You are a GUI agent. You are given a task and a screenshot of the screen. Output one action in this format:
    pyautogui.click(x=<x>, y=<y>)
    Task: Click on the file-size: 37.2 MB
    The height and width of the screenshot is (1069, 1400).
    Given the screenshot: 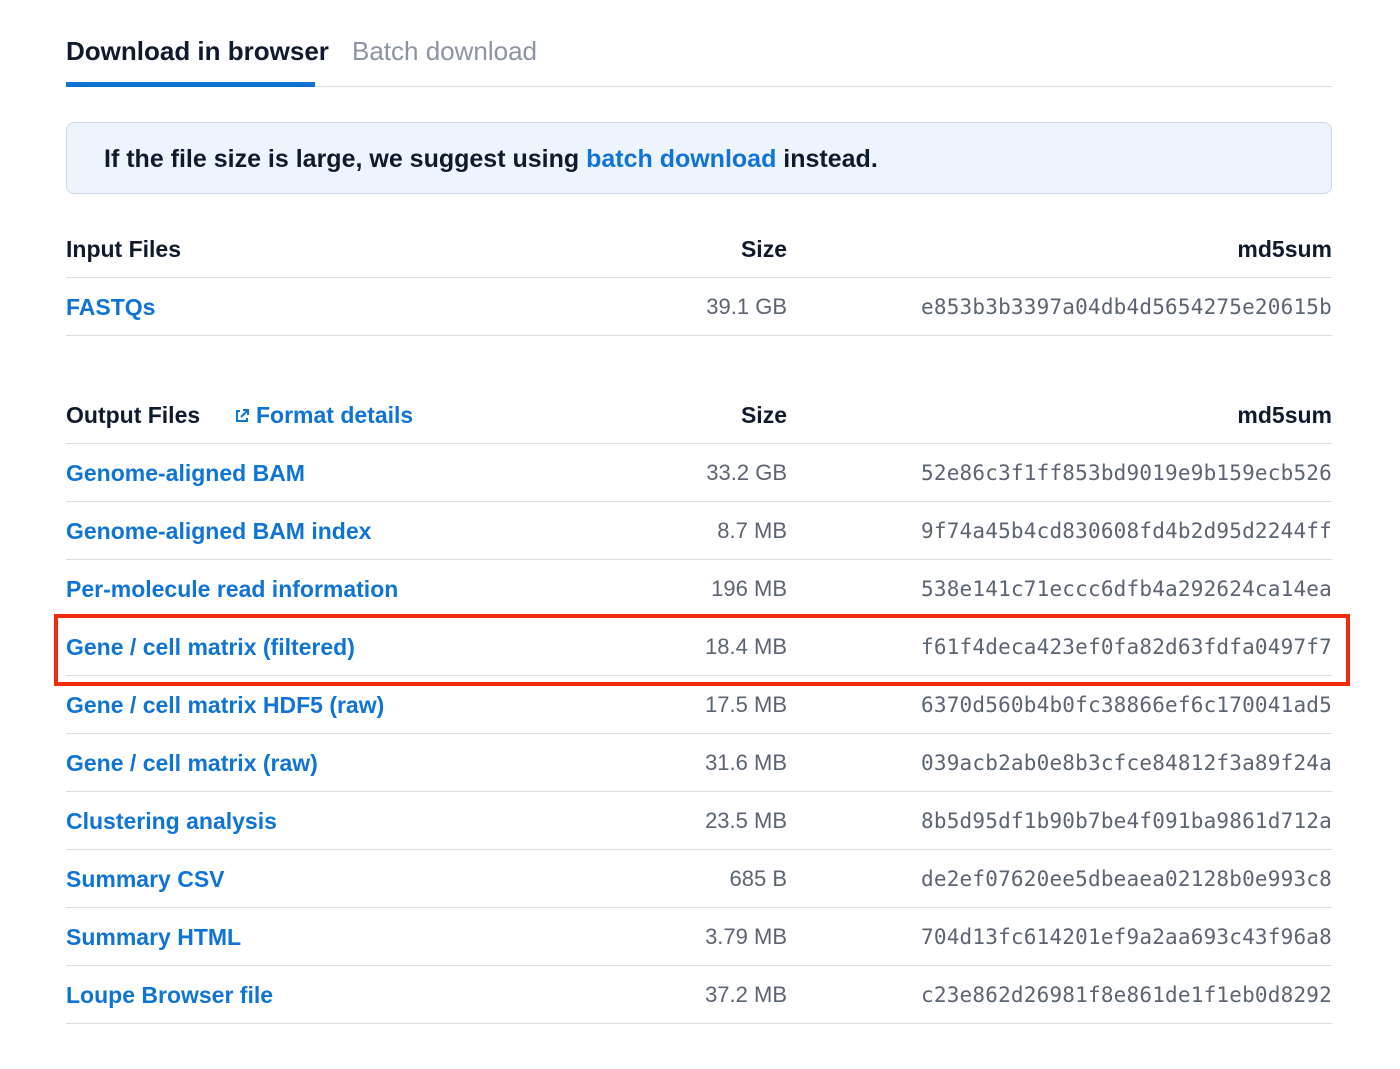 What is the action you would take?
    pyautogui.click(x=746, y=994)
    